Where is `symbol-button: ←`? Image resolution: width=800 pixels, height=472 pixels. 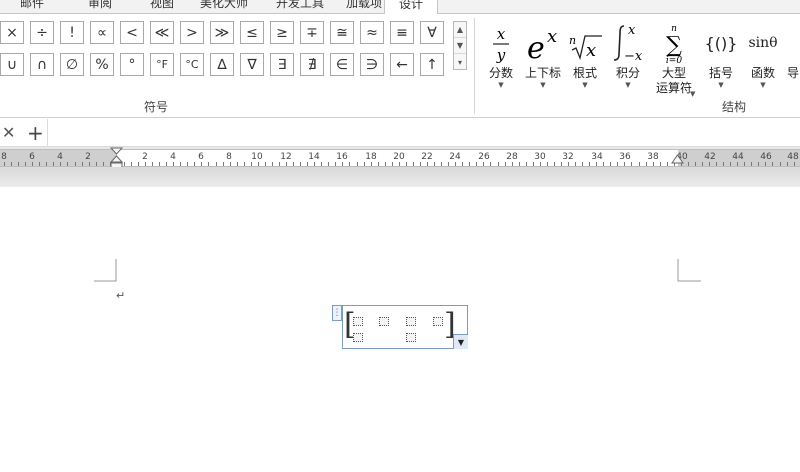 symbol-button: ← is located at coordinates (402, 64).